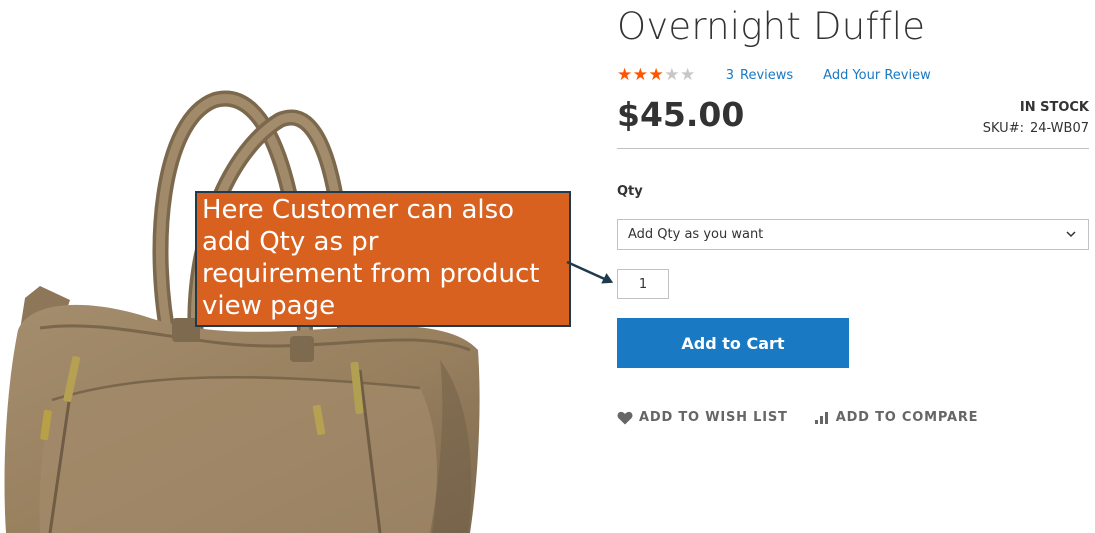 The height and width of the screenshot is (533, 1095). Describe the element at coordinates (853, 148) in the screenshot. I see `divider` at that location.